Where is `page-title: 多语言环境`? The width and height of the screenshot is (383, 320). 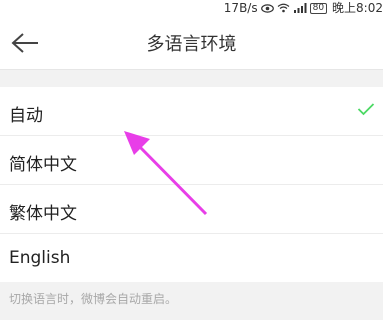
page-title: 多语言环境 is located at coordinates (191, 44).